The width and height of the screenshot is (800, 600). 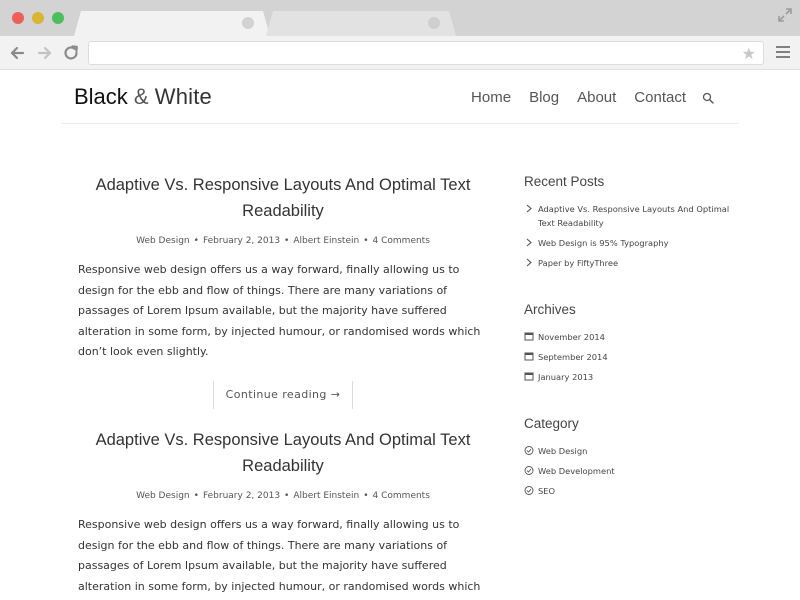 I want to click on minimize-window-button, so click(x=38, y=18).